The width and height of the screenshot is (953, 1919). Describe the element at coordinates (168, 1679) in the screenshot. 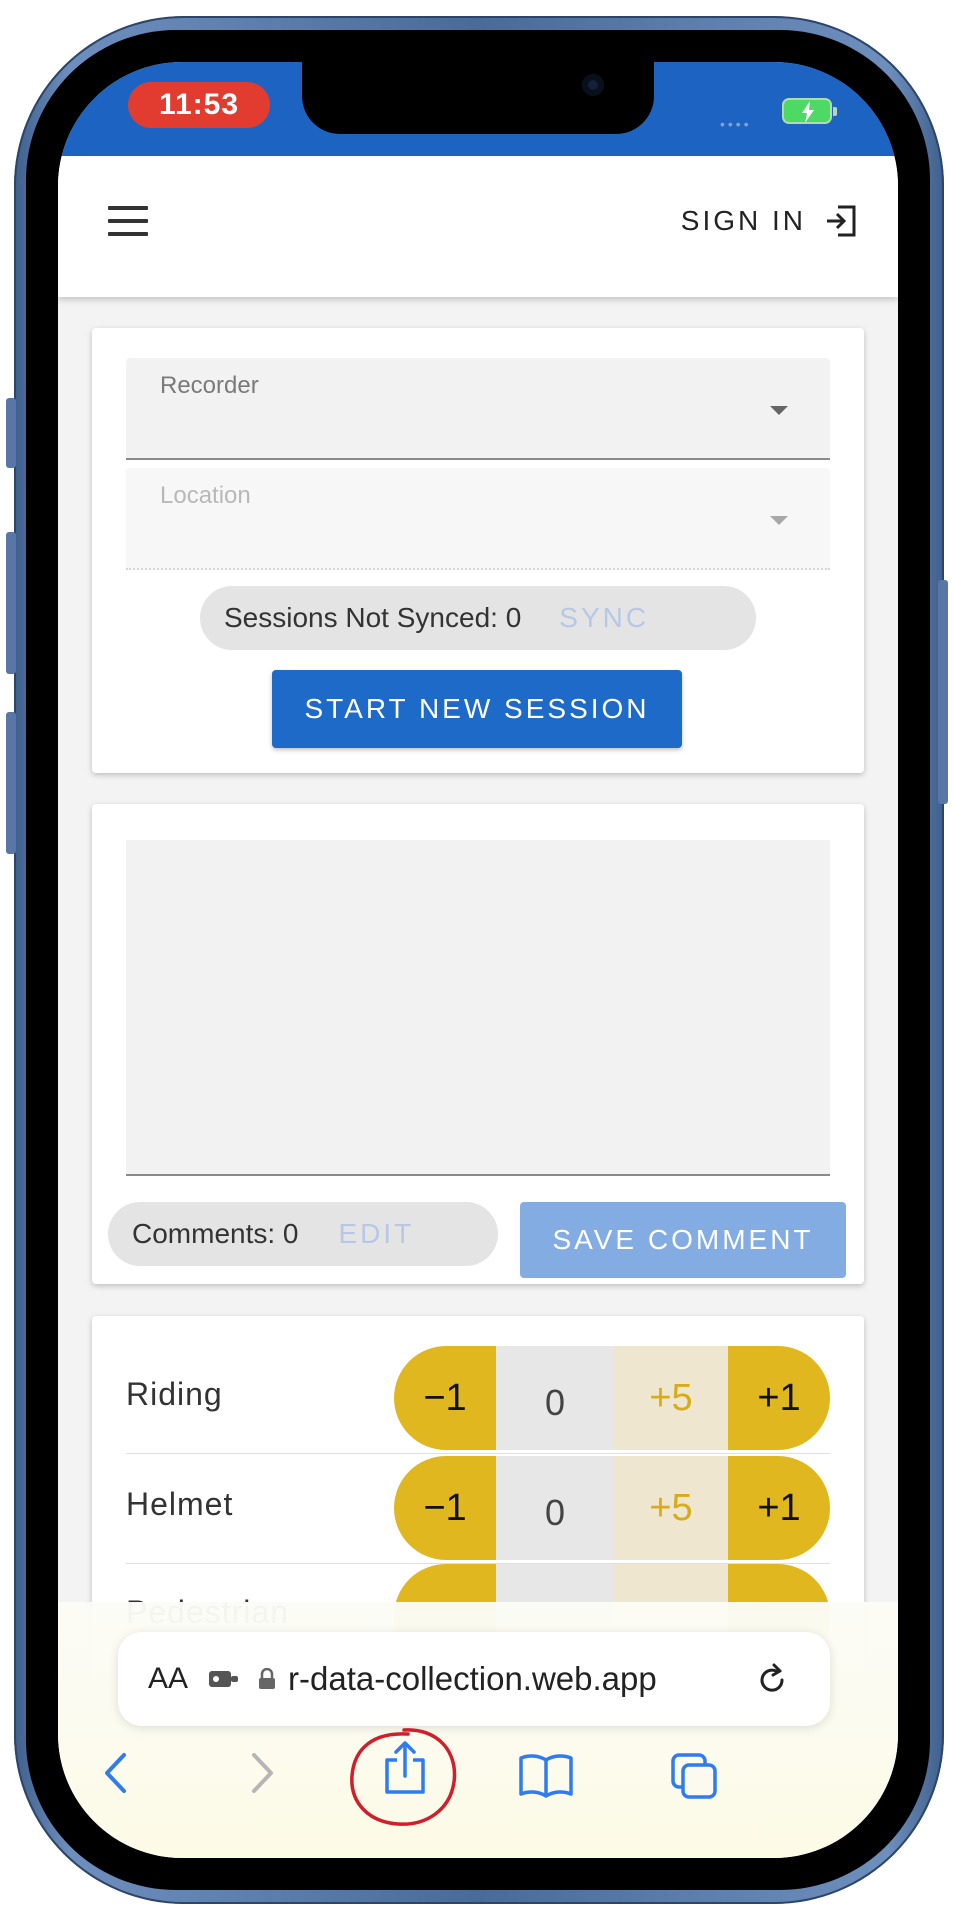

I see `text-size-button: AA` at that location.